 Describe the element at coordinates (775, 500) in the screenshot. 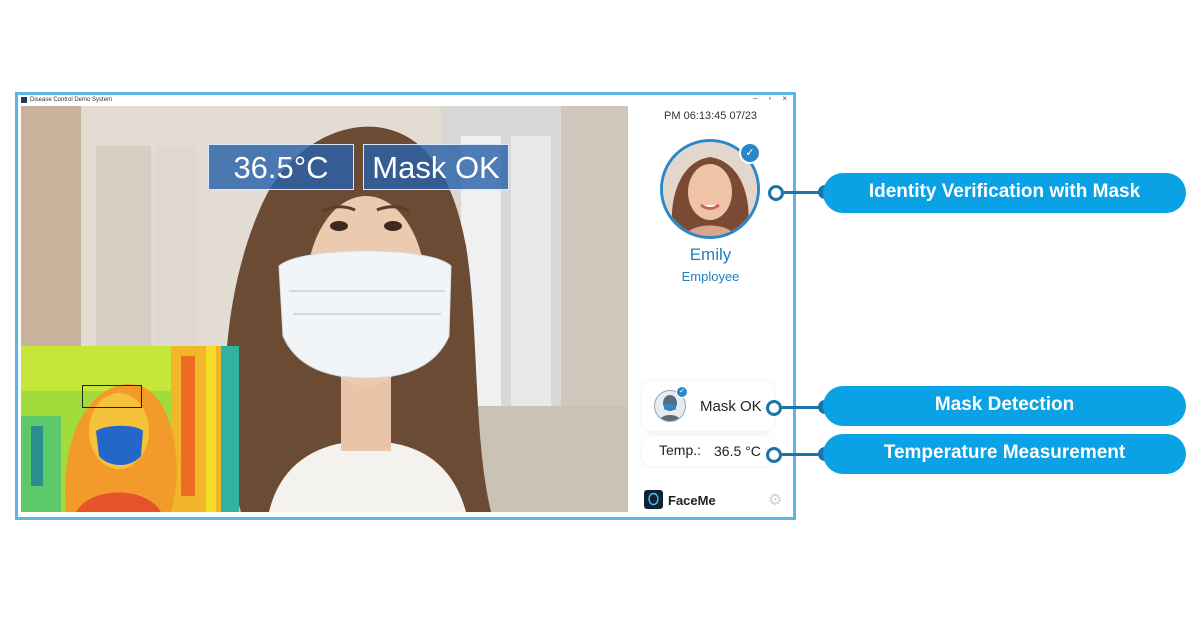

I see `gear-icon: ⚙` at that location.